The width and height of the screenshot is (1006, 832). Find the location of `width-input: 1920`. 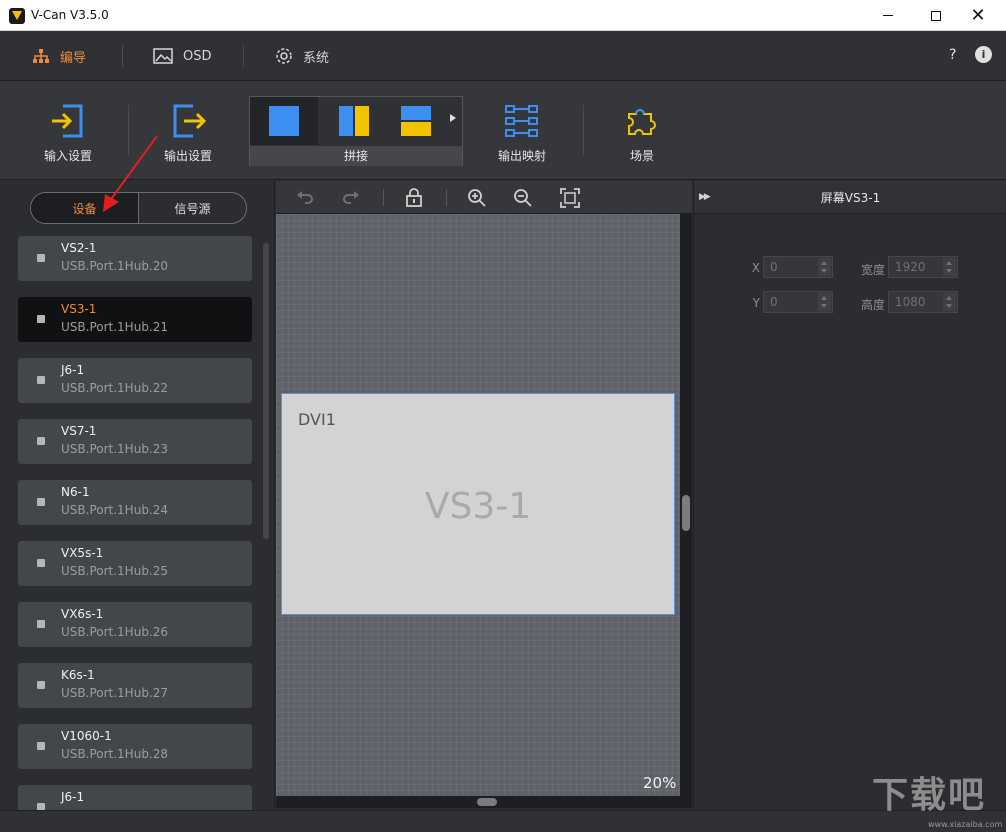

width-input: 1920 is located at coordinates (923, 267).